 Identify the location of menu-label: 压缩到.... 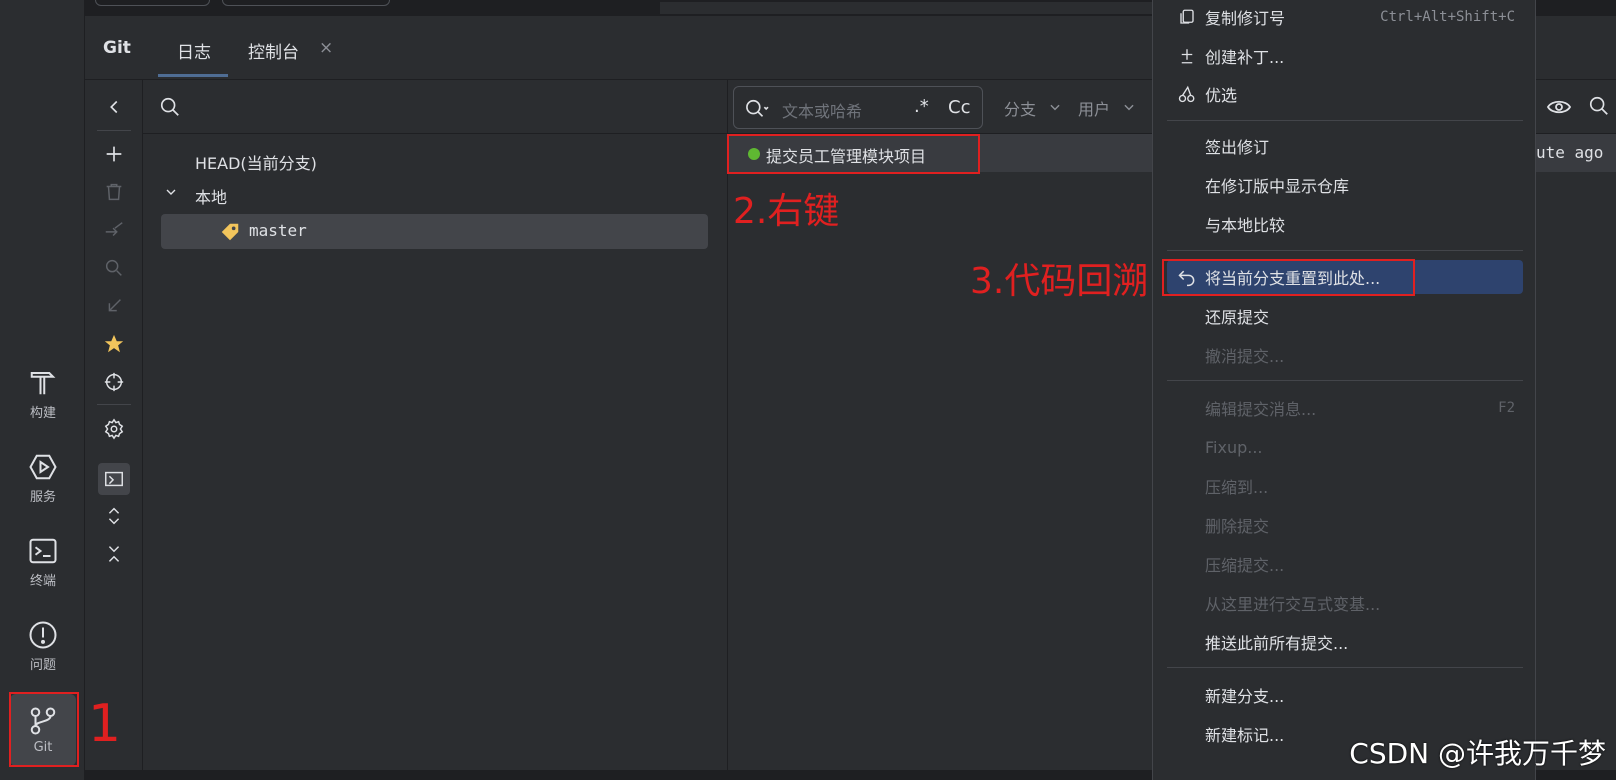
(1237, 487).